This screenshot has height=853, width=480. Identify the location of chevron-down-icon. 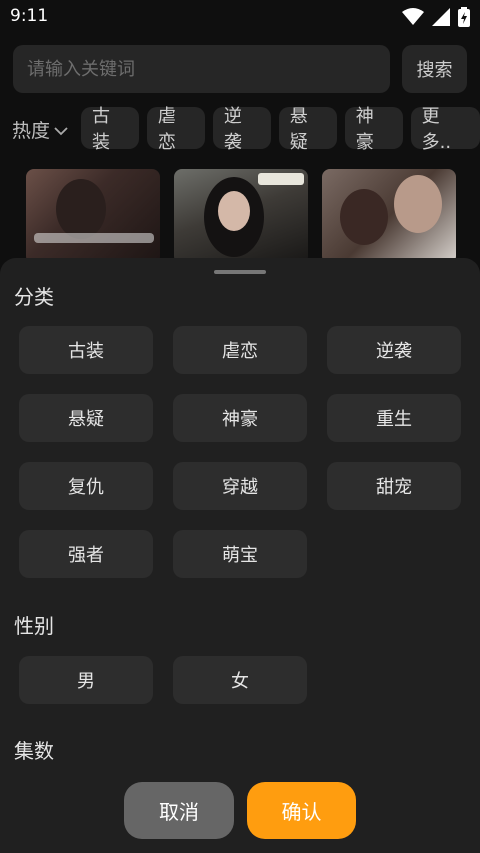
(61, 130).